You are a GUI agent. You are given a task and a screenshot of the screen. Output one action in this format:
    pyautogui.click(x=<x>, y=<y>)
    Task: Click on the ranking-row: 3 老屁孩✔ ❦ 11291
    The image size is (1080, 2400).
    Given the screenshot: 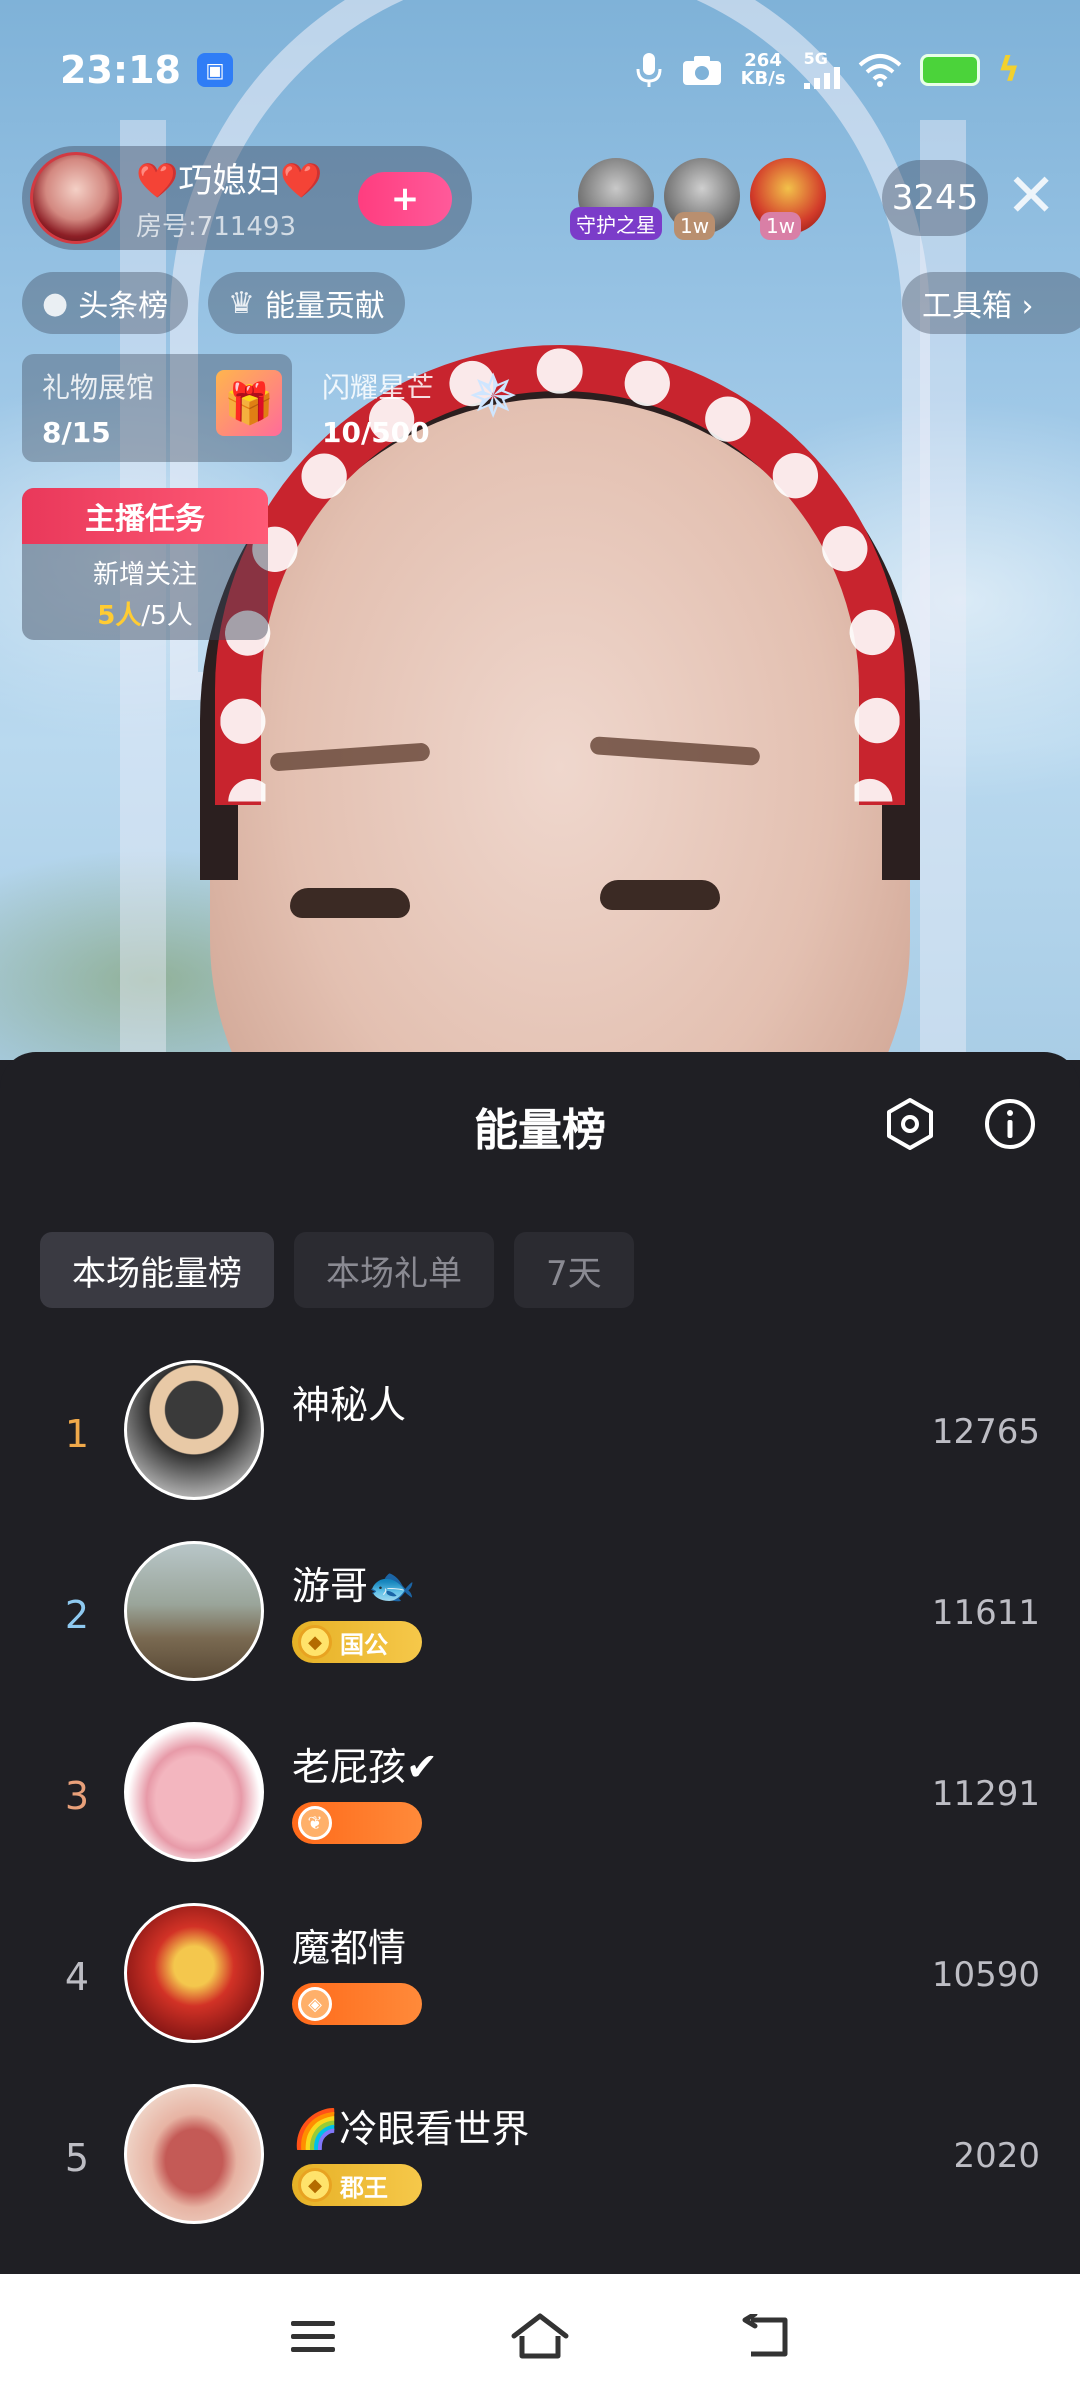 What is the action you would take?
    pyautogui.click(x=540, y=1812)
    